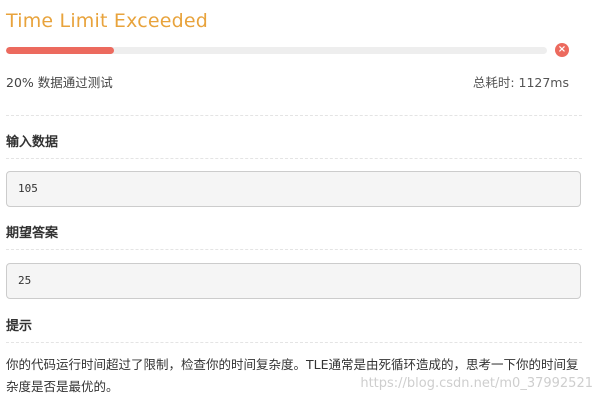  Describe the element at coordinates (19, 326) in the screenshot. I see `hint-heading: 提示` at that location.